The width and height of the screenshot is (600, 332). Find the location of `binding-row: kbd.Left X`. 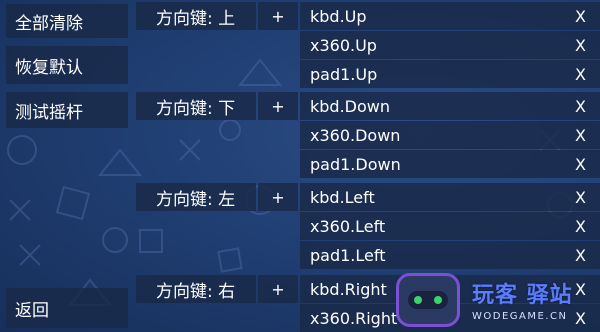

binding-row: kbd.Left X is located at coordinates (450, 197).